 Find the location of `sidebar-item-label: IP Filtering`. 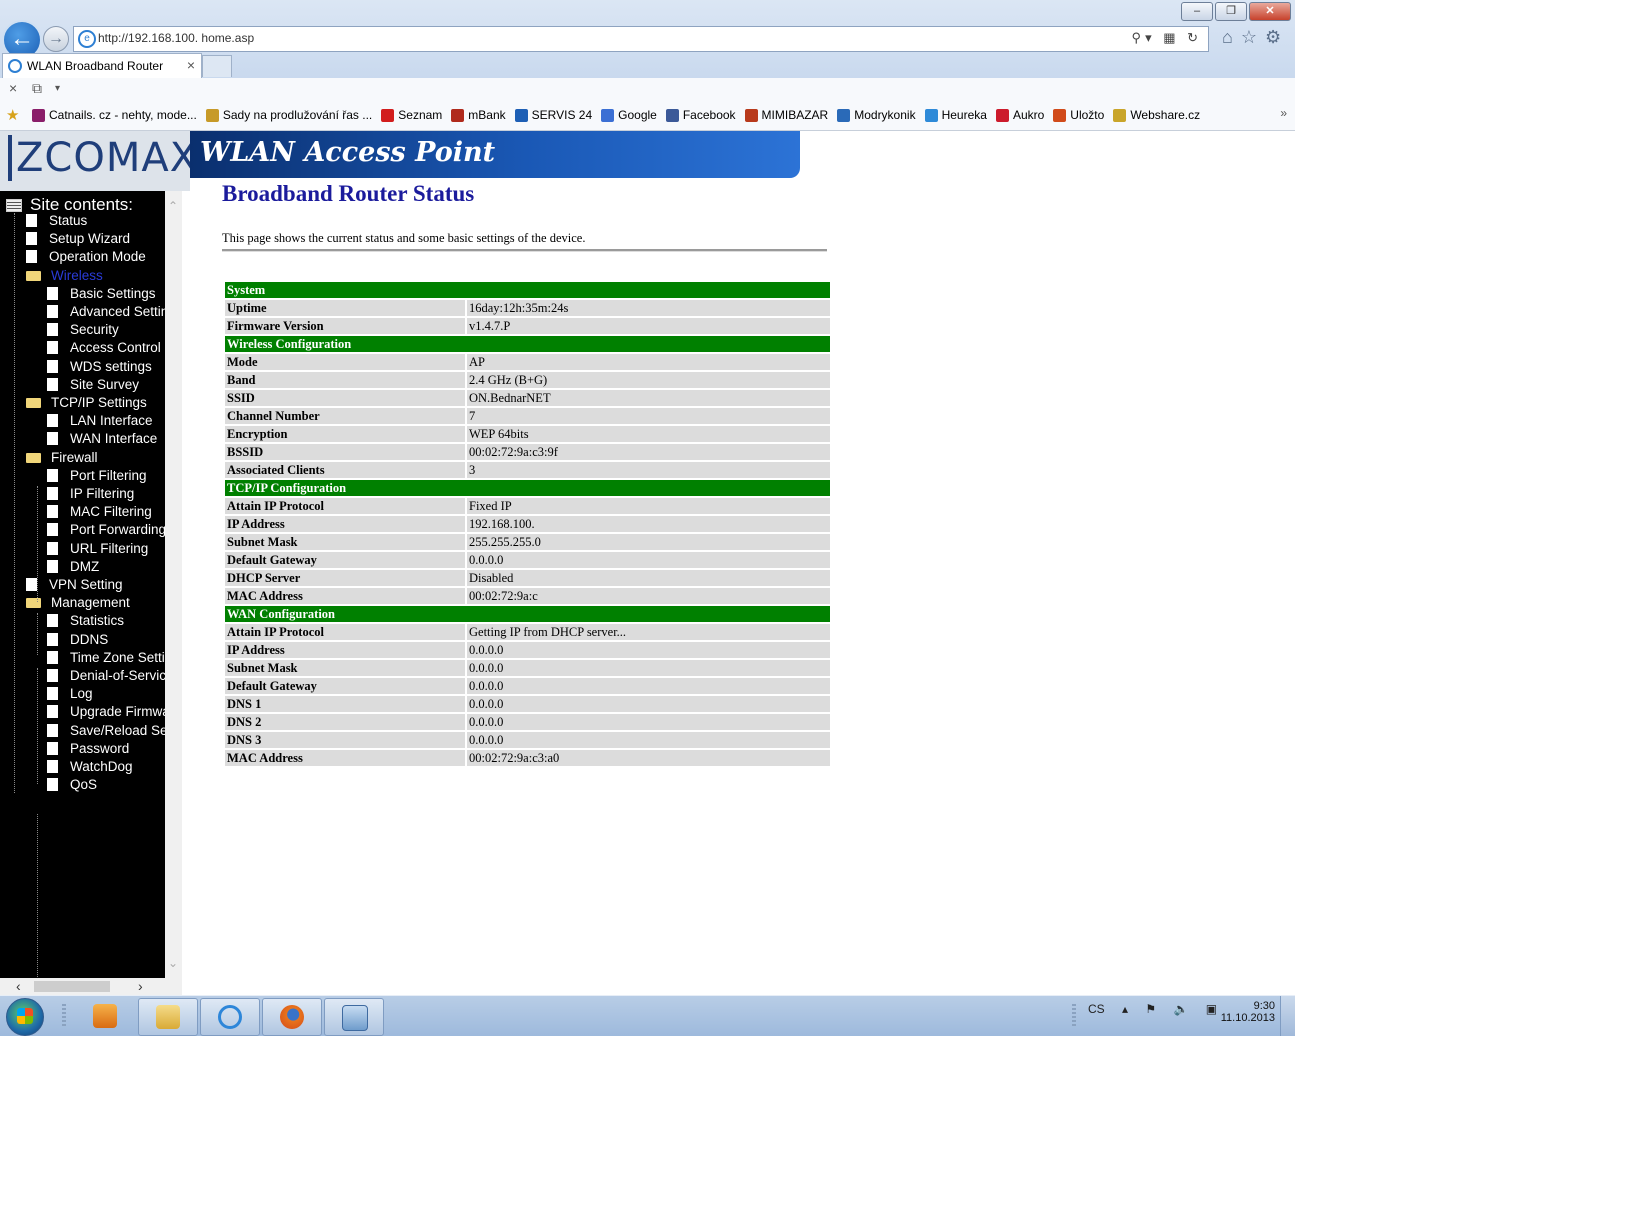

sidebar-item-label: IP Filtering is located at coordinates (102, 493).